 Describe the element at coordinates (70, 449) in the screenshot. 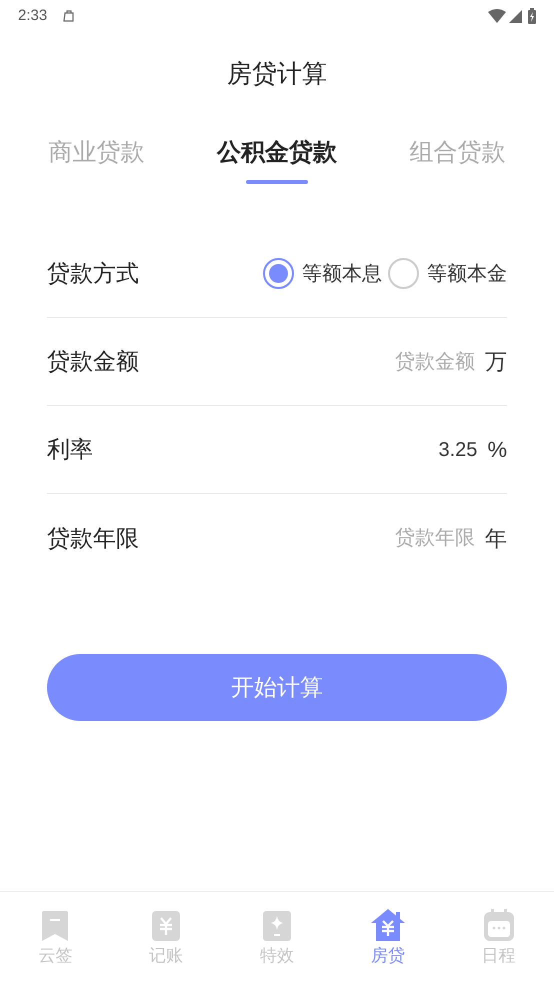

I see `field-label: 利率` at that location.